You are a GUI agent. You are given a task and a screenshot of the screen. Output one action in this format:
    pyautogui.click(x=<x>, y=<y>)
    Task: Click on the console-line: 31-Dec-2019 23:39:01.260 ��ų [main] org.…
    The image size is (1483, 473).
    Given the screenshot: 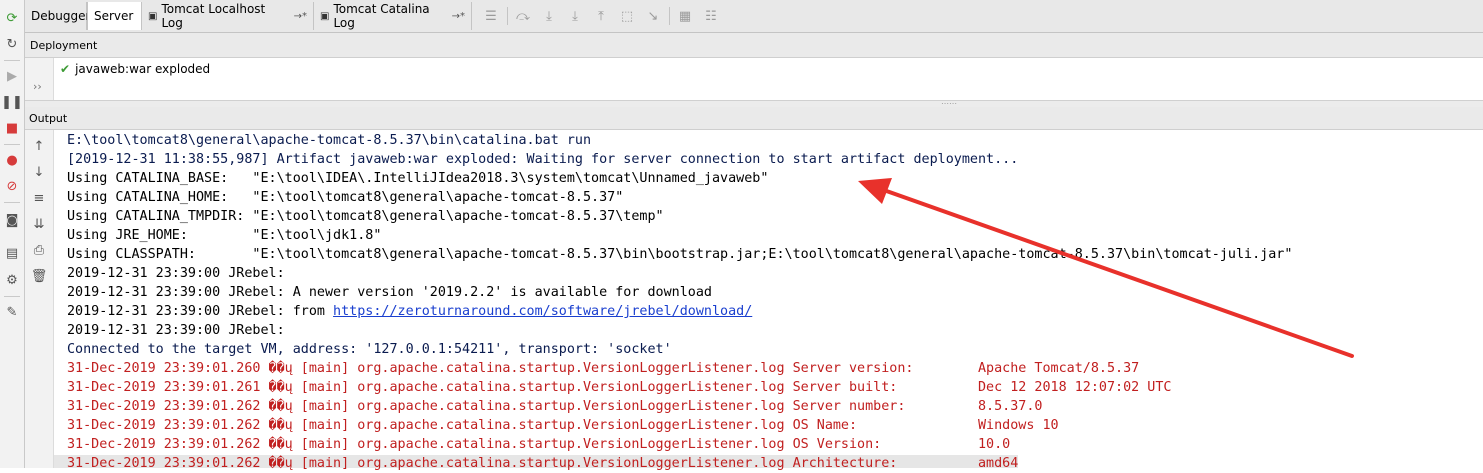 What is the action you would take?
    pyautogui.click(x=775, y=368)
    